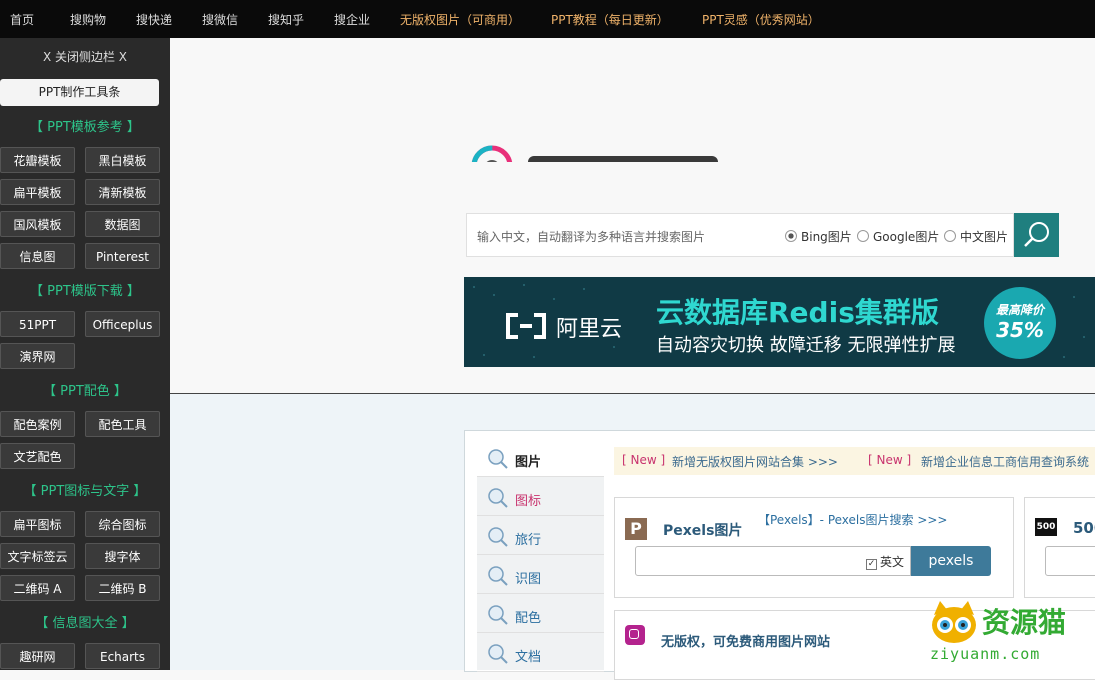 The image size is (1095, 680). I want to click on sidebar-button: 花瓣模板, so click(37, 160).